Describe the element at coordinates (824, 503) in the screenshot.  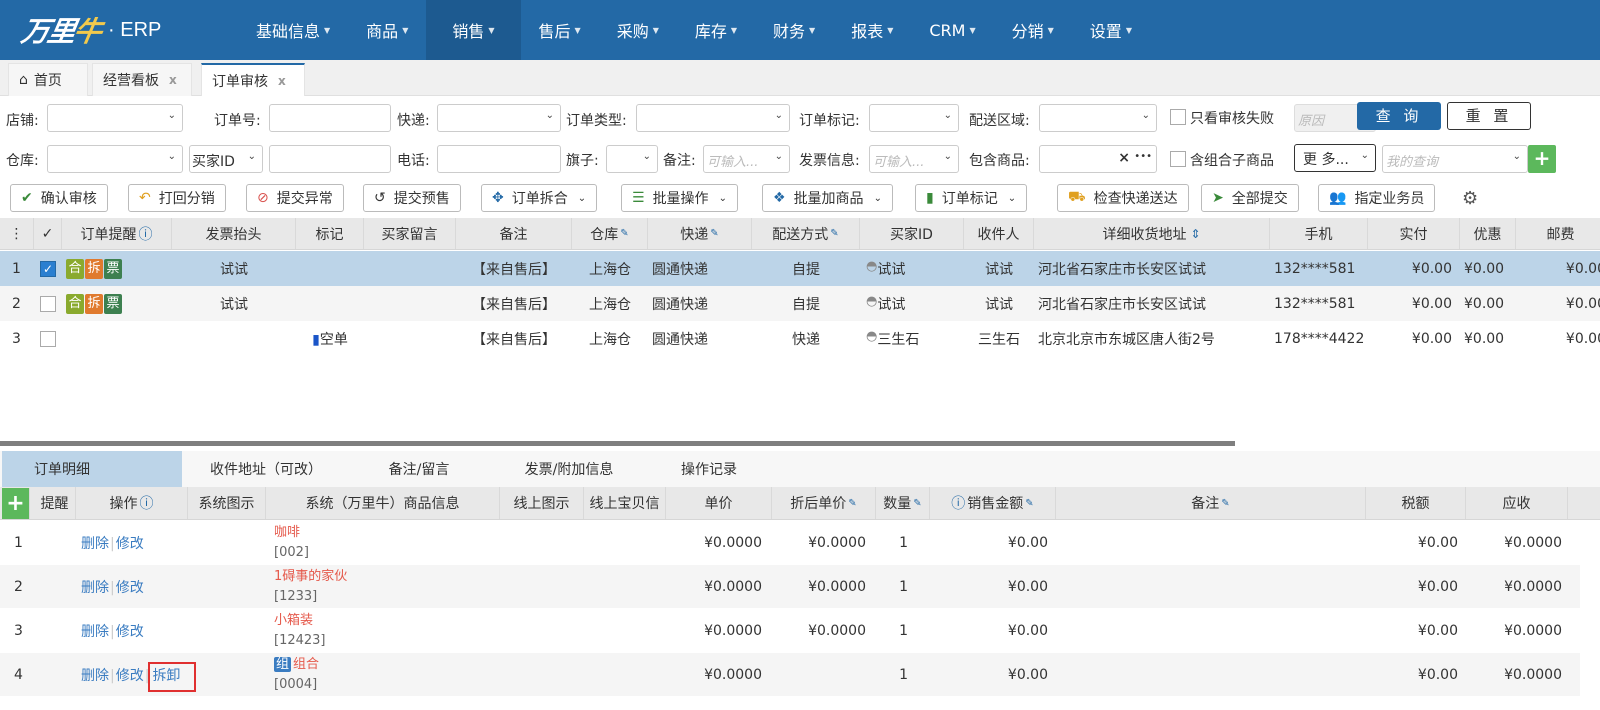
I see `column-header-discount-price: 折后单价 ✎` at that location.